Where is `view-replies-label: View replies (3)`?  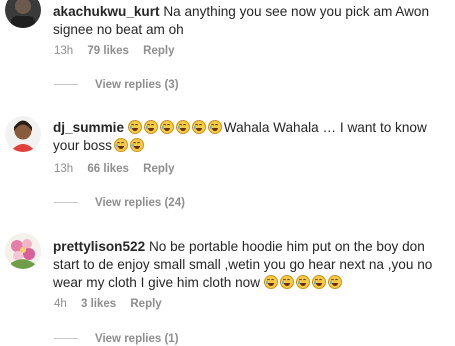
view-replies-label: View replies (3) is located at coordinates (137, 85).